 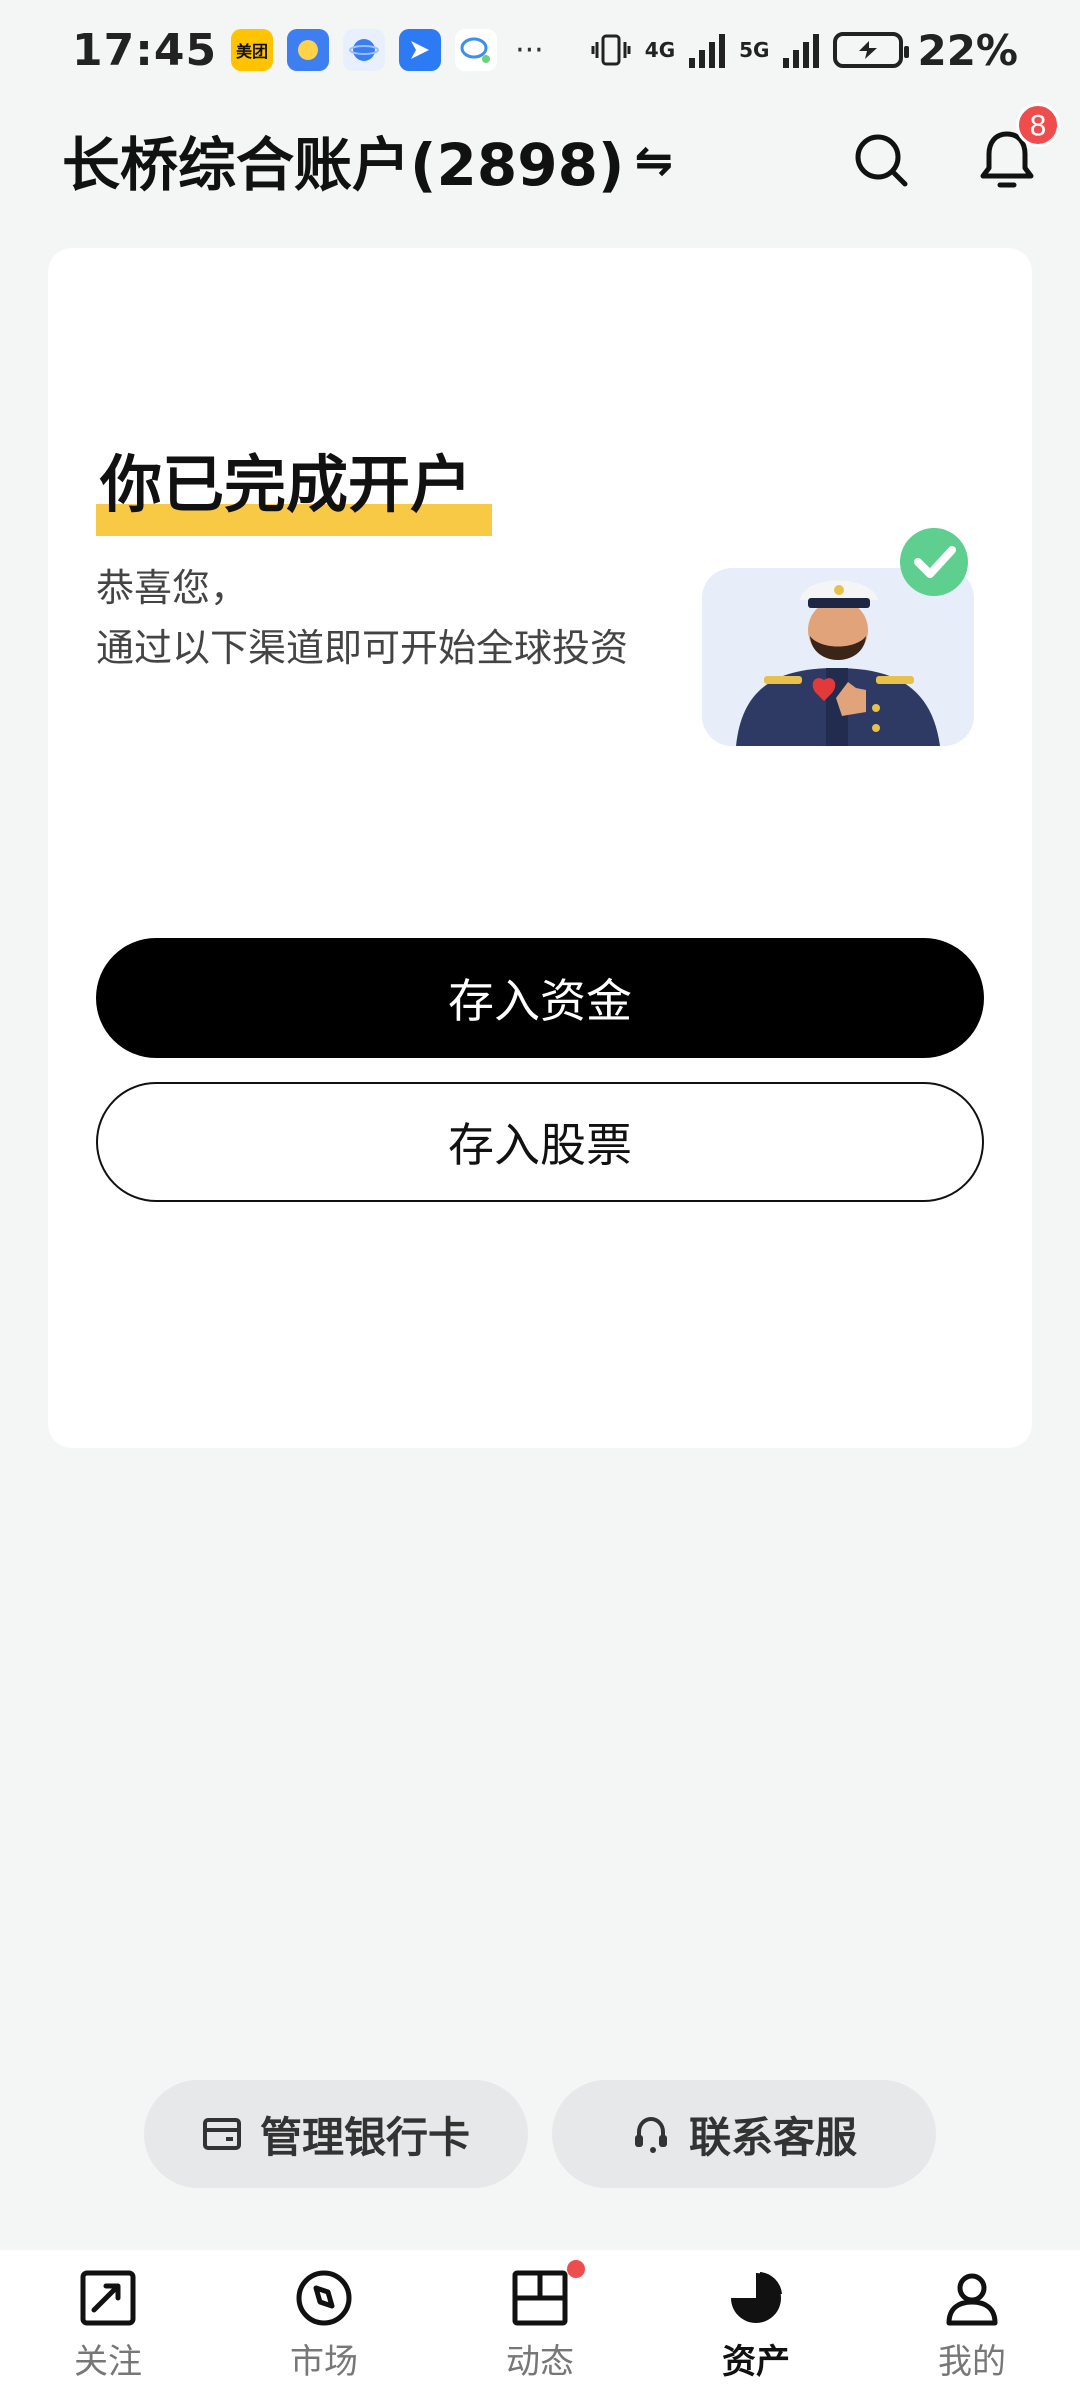 What do you see at coordinates (660, 50) in the screenshot?
I see `network-4g-label: 4G` at bounding box center [660, 50].